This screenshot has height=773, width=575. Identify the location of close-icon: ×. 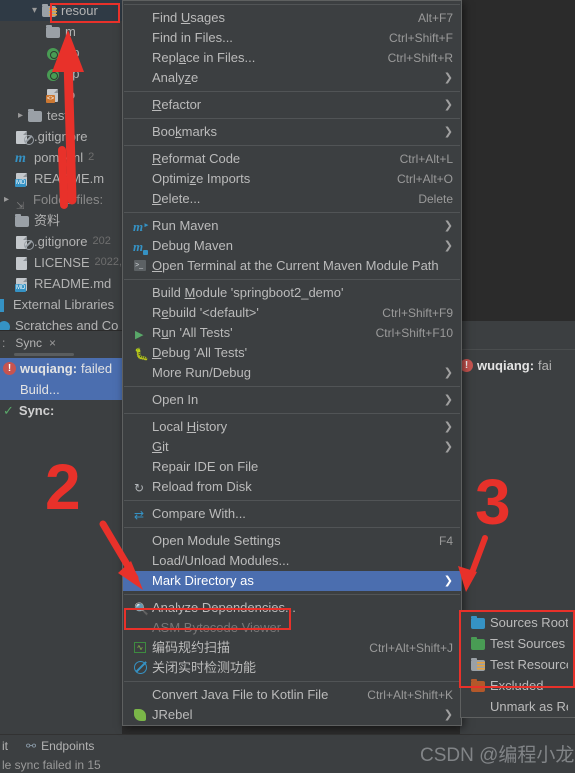
(52, 343).